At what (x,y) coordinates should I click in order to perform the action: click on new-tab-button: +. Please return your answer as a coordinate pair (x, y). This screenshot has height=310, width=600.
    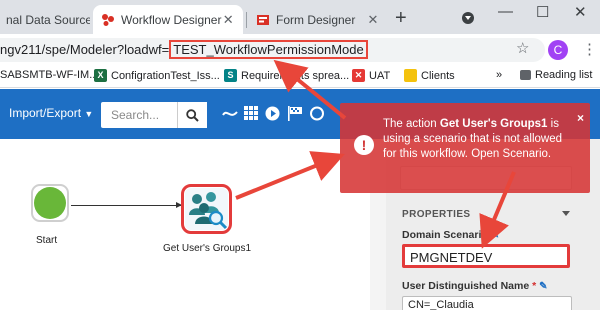
    Looking at the image, I should click on (401, 18).